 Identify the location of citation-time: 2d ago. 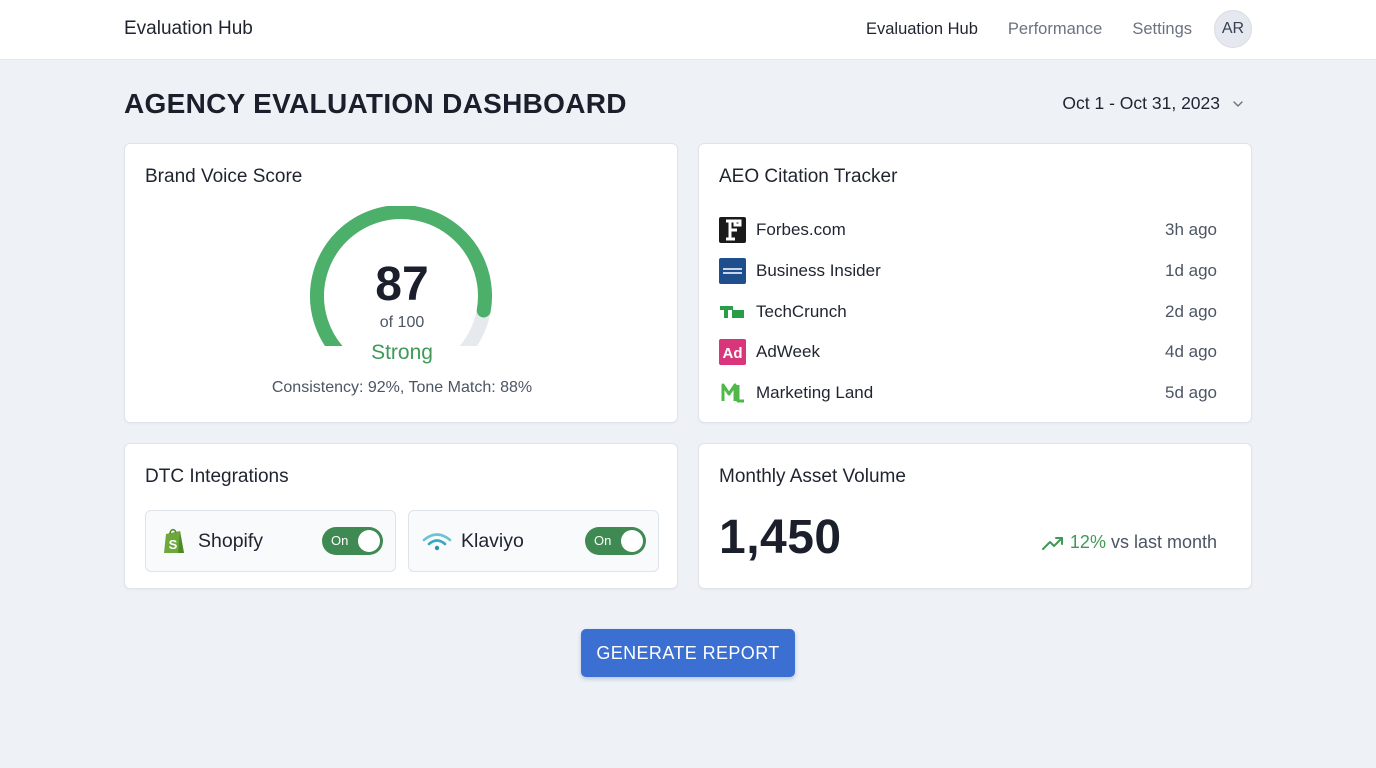
(1191, 311).